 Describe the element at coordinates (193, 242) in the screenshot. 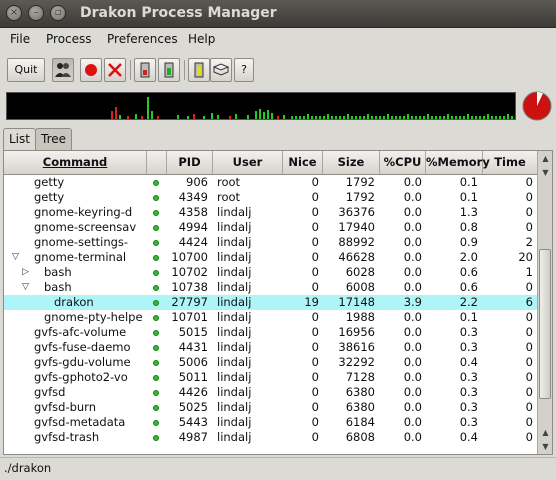

I see `cell-pid: 4424` at that location.